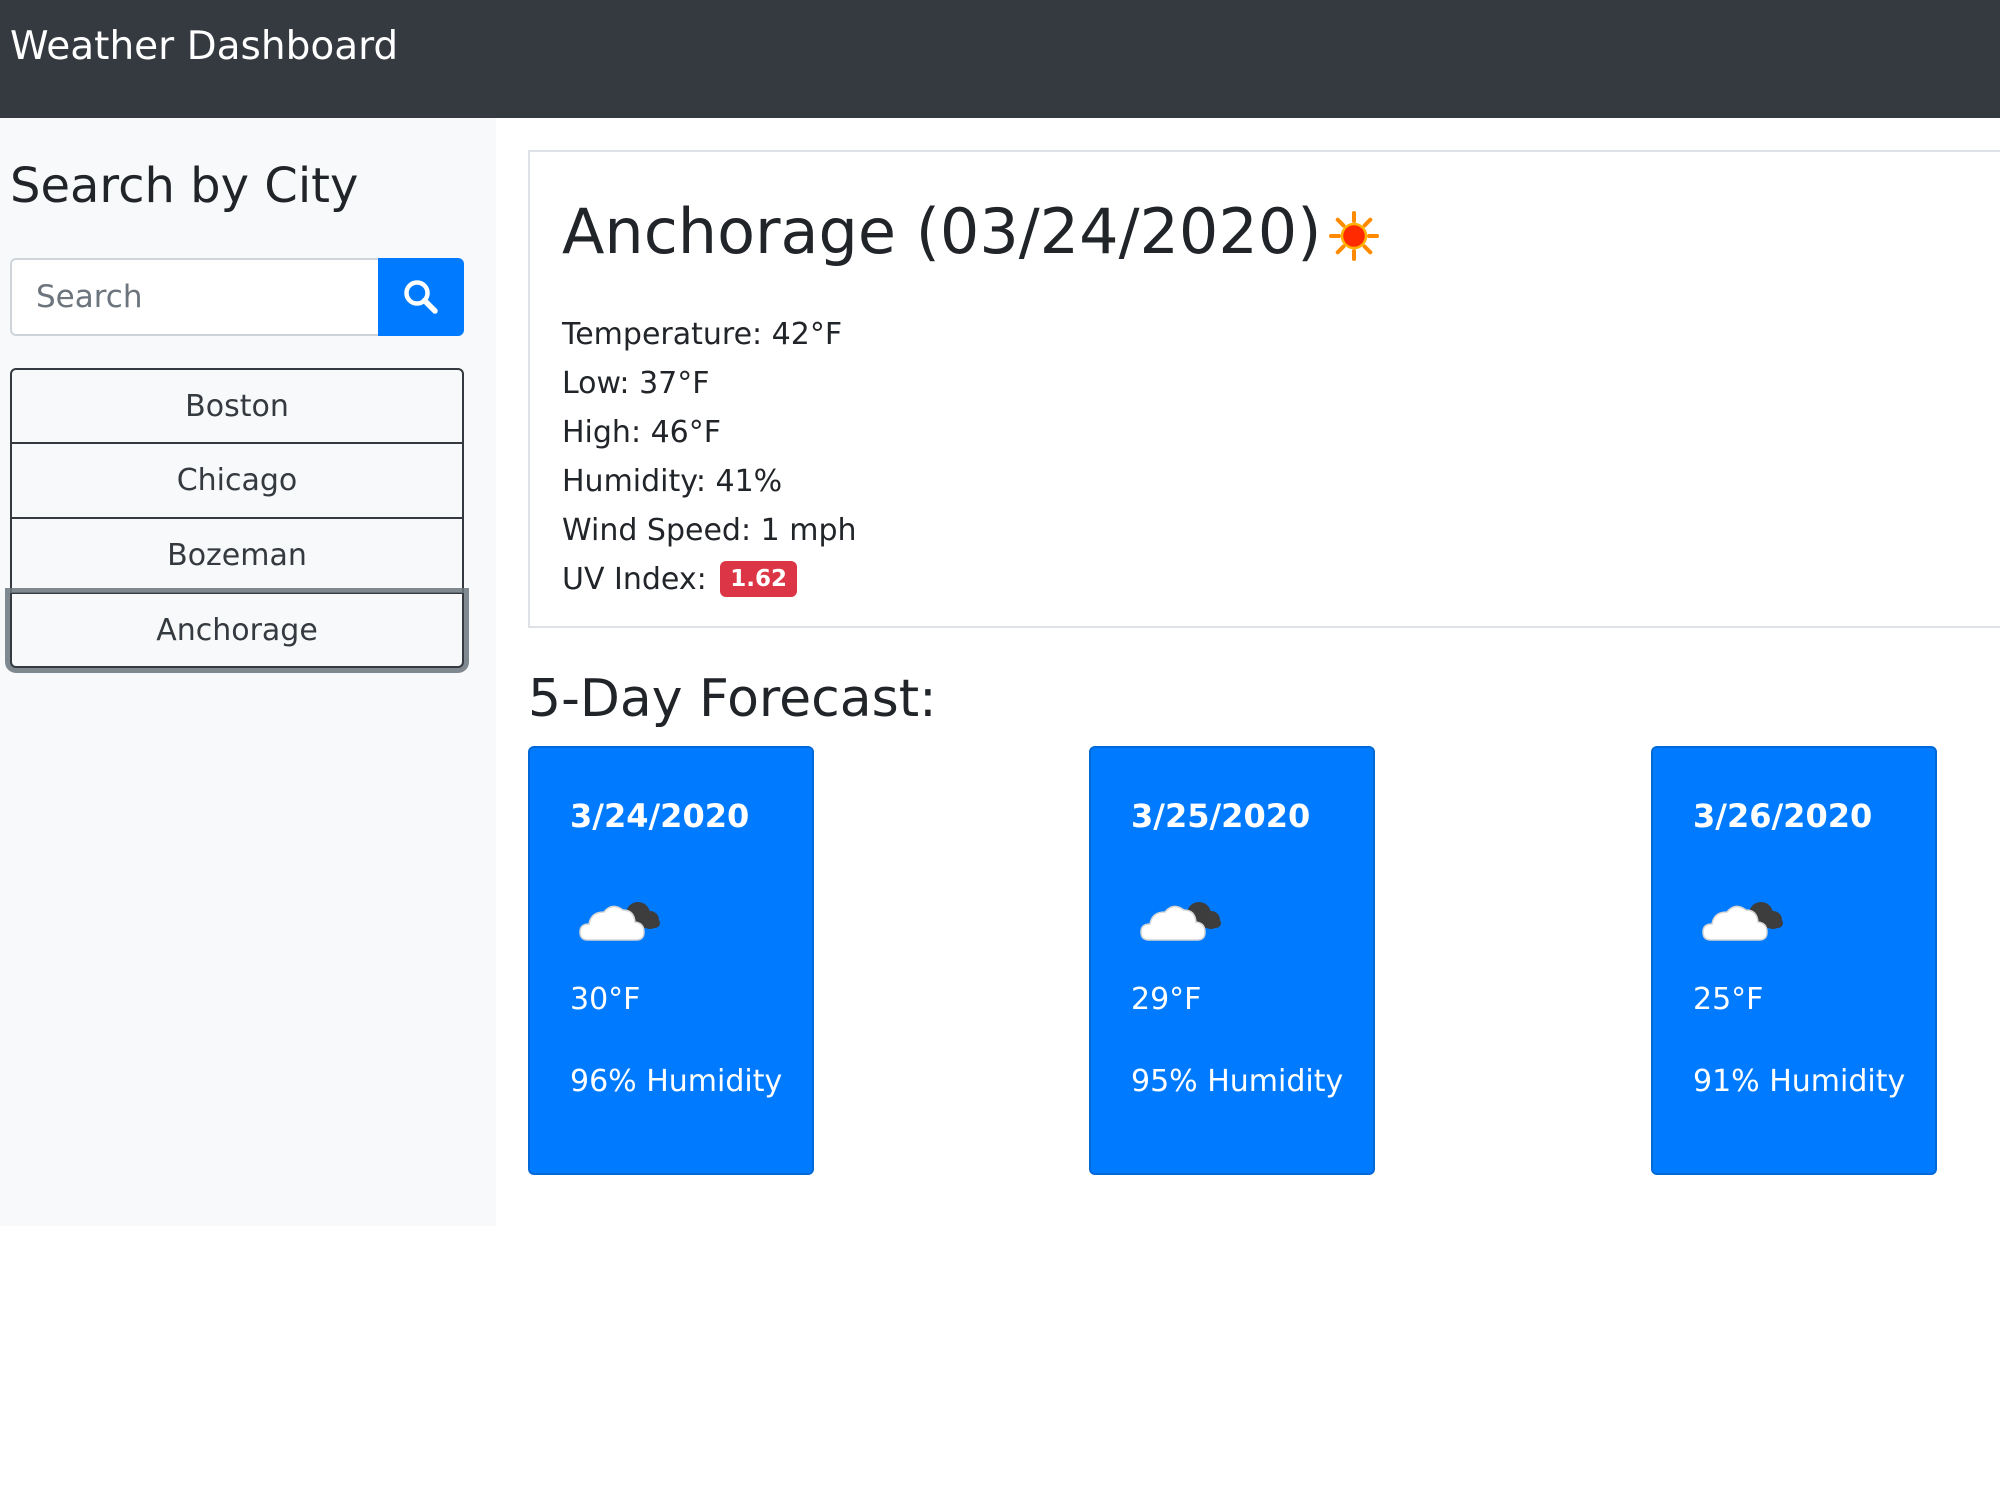 The width and height of the screenshot is (2000, 1500). Describe the element at coordinates (634, 579) in the screenshot. I see `uv-index-label: UV Index:` at that location.